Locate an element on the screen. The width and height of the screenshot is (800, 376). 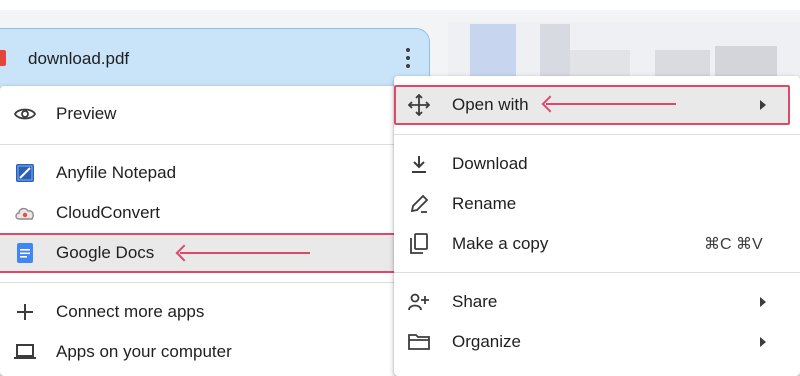
menu-item-label: Rename is located at coordinates (484, 203).